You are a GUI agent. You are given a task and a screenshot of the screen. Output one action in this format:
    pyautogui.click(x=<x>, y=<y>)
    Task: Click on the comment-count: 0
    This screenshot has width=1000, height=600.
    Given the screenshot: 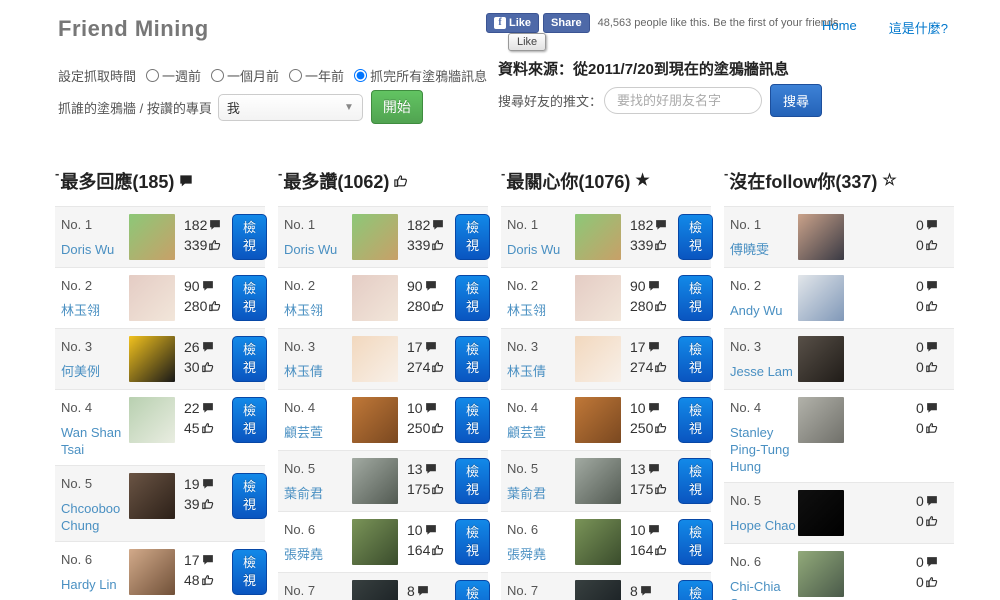 What is the action you would take?
    pyautogui.click(x=933, y=408)
    